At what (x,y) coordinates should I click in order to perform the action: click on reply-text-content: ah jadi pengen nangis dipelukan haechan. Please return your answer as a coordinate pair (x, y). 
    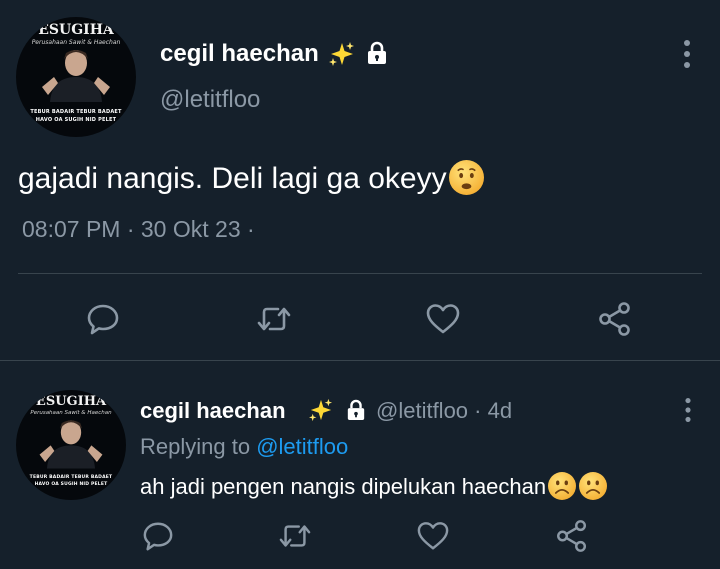
    Looking at the image, I should click on (343, 486).